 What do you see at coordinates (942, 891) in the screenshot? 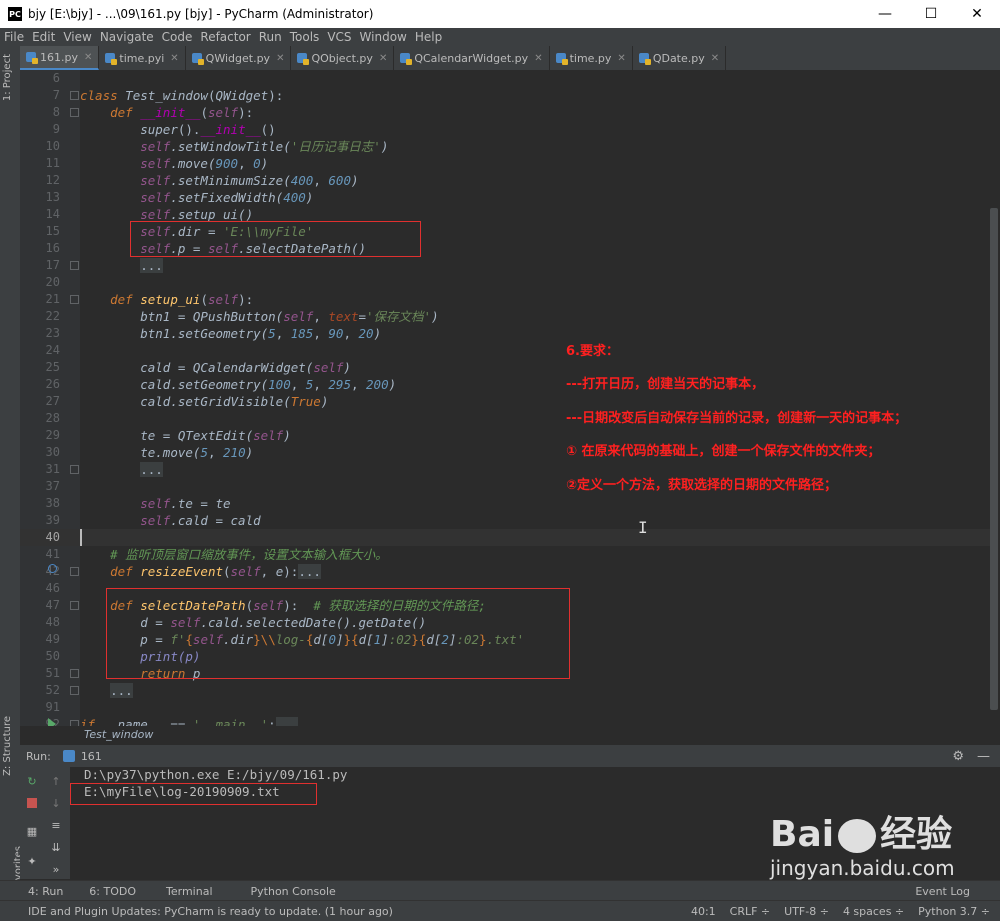
I see `tab-event-log: Event Log` at bounding box center [942, 891].